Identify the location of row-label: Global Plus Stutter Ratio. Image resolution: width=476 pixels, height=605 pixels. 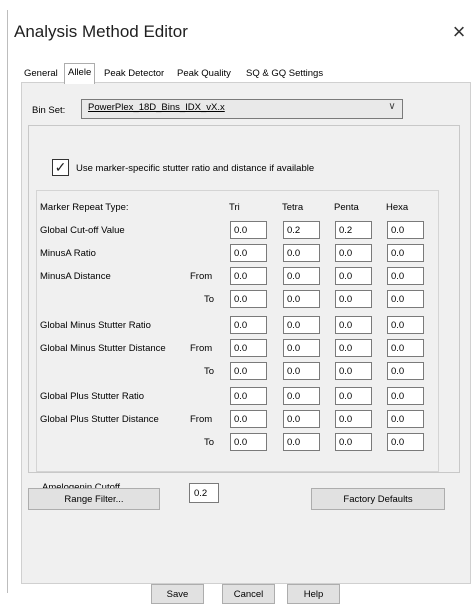
(92, 396).